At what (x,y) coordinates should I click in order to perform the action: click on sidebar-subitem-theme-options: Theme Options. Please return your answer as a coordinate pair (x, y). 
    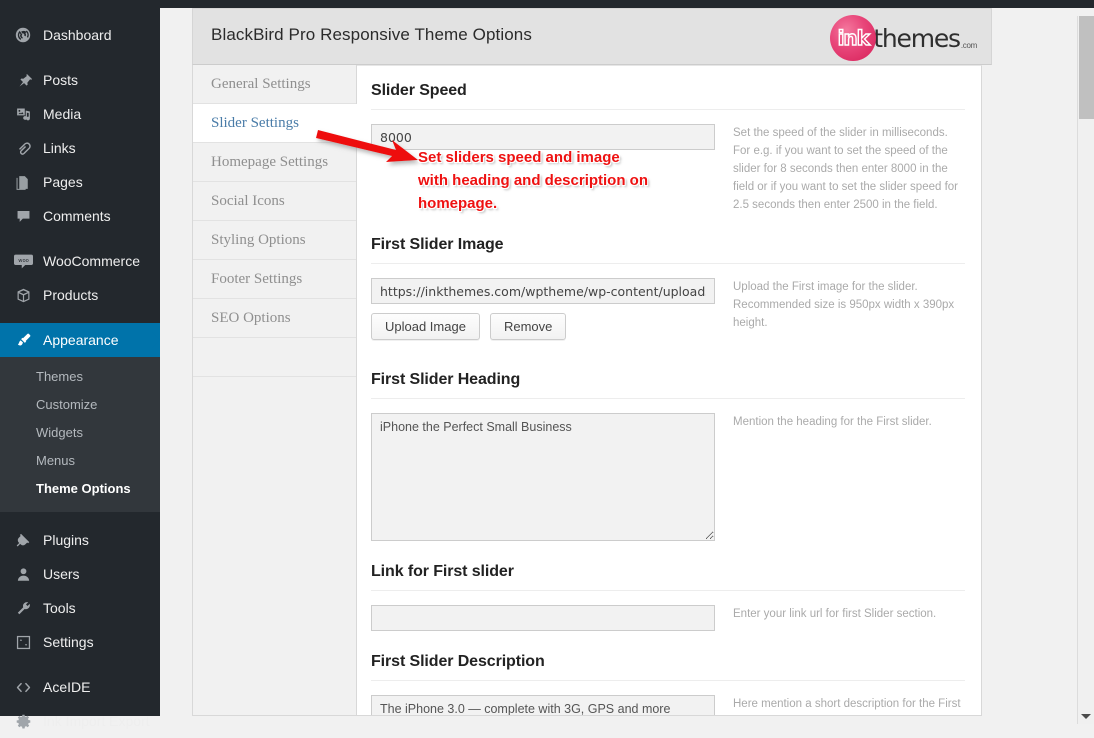
    Looking at the image, I should click on (80, 489).